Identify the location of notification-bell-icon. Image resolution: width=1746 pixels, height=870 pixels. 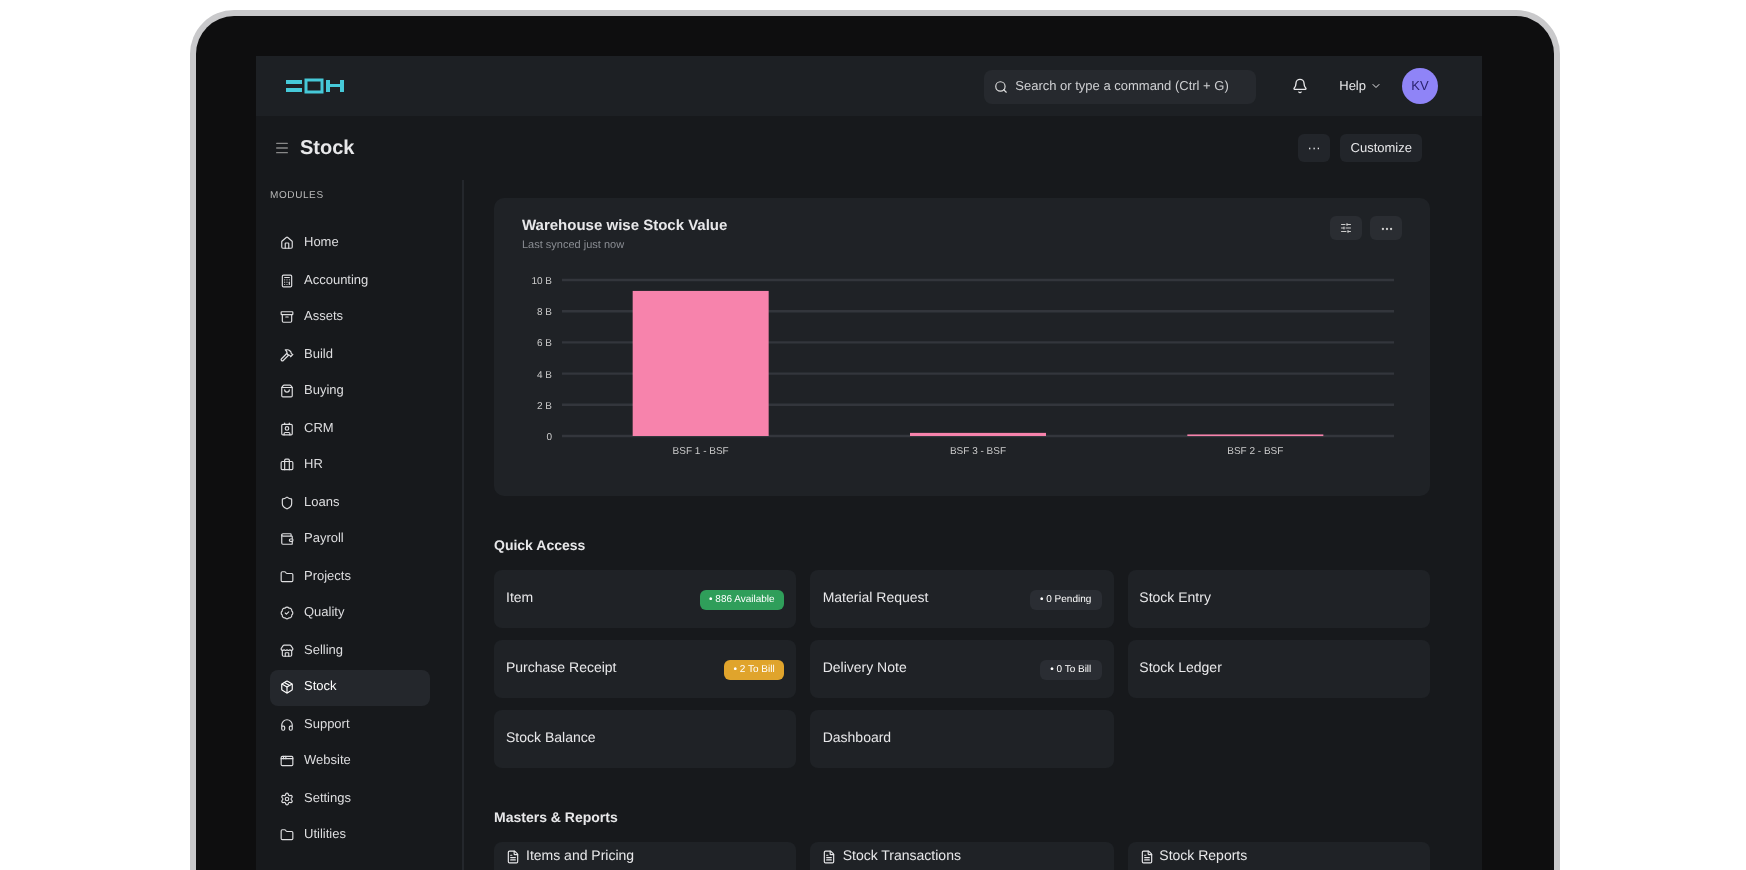
(1299, 86).